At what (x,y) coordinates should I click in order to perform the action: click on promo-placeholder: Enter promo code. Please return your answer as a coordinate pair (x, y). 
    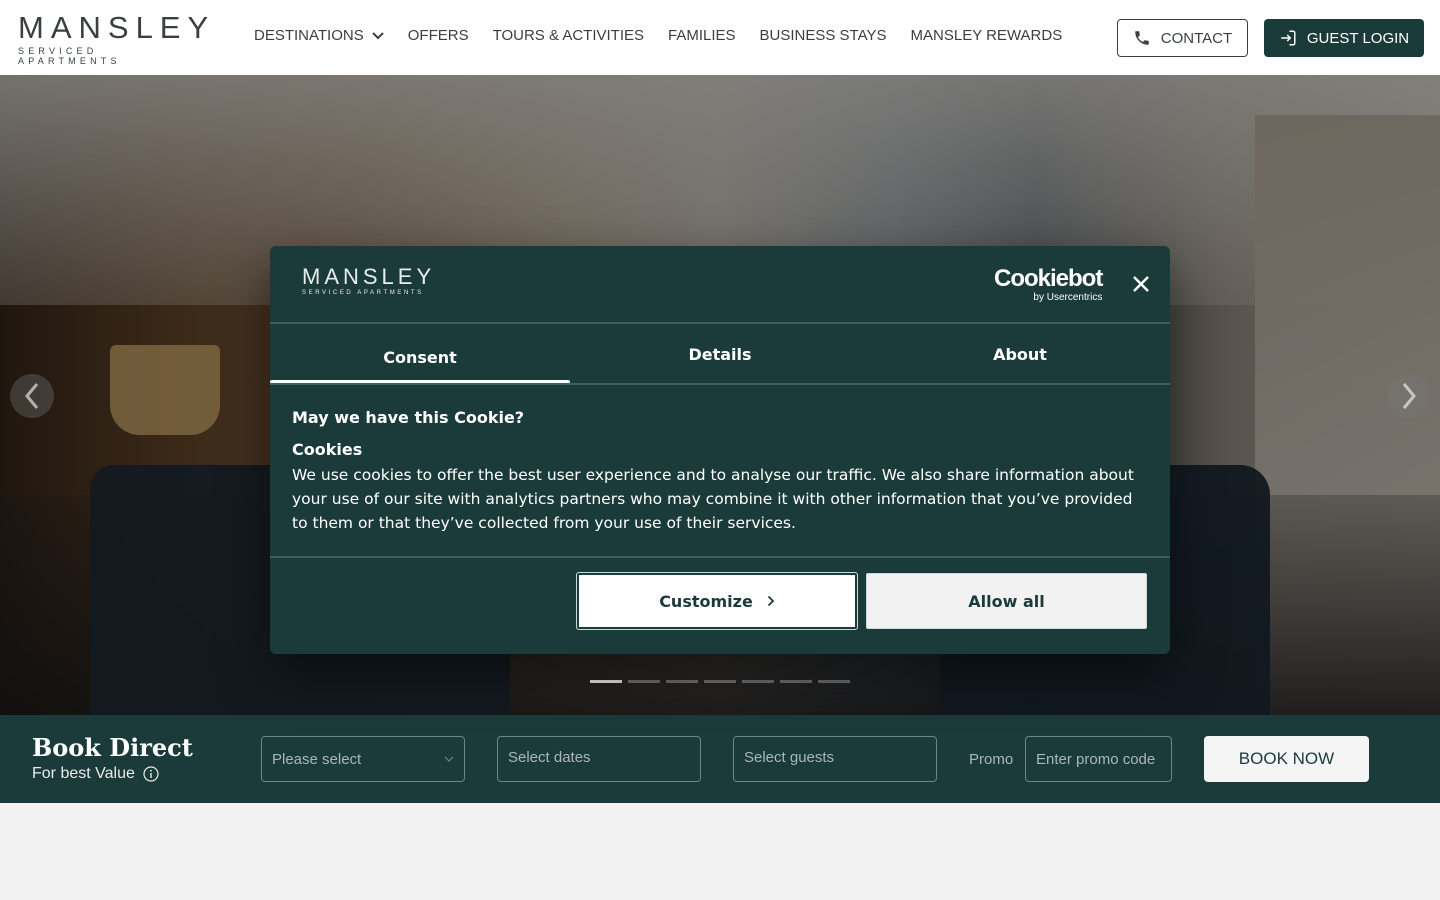
    Looking at the image, I should click on (1096, 759).